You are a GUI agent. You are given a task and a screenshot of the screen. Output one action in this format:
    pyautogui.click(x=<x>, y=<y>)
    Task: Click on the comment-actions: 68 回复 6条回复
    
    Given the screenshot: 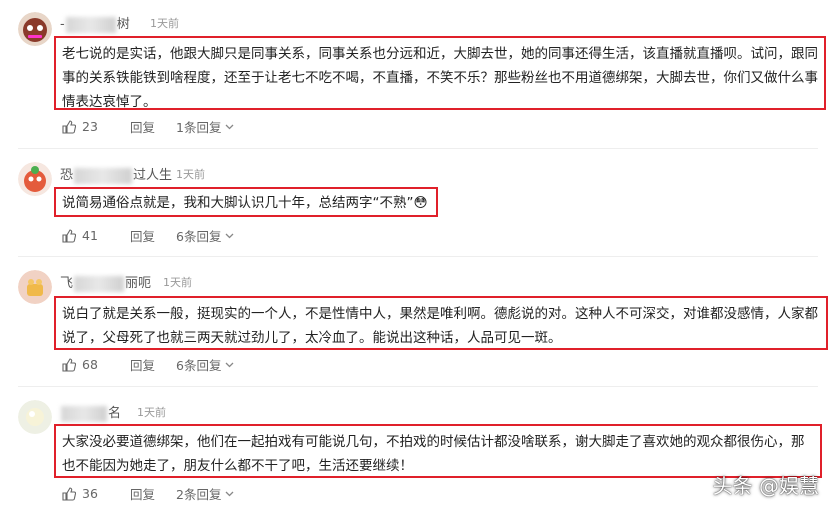 What is the action you would take?
    pyautogui.click(x=148, y=364)
    